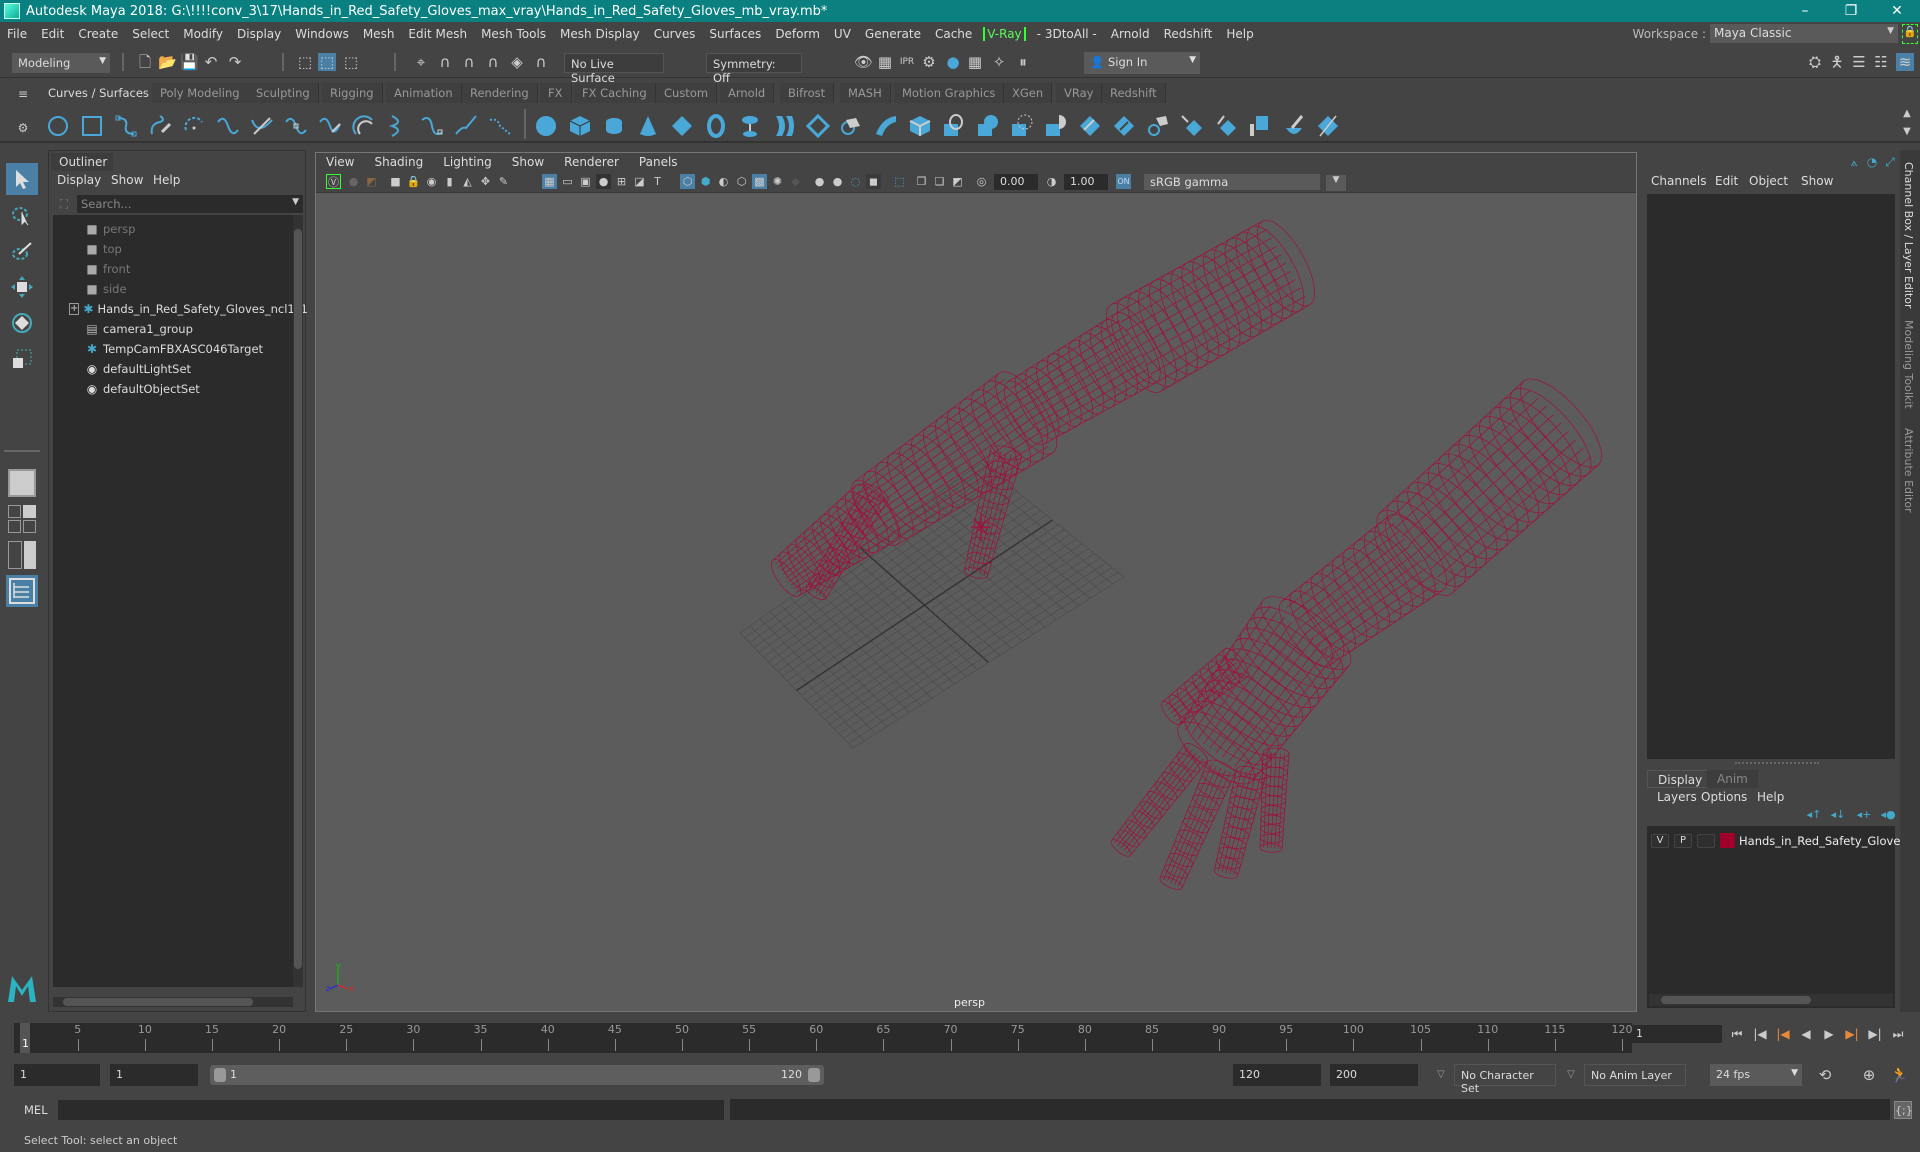 The image size is (1920, 1152). Describe the element at coordinates (173, 329) in the screenshot. I see `outliner-item-camera1-group: ▤ camera1_group` at that location.